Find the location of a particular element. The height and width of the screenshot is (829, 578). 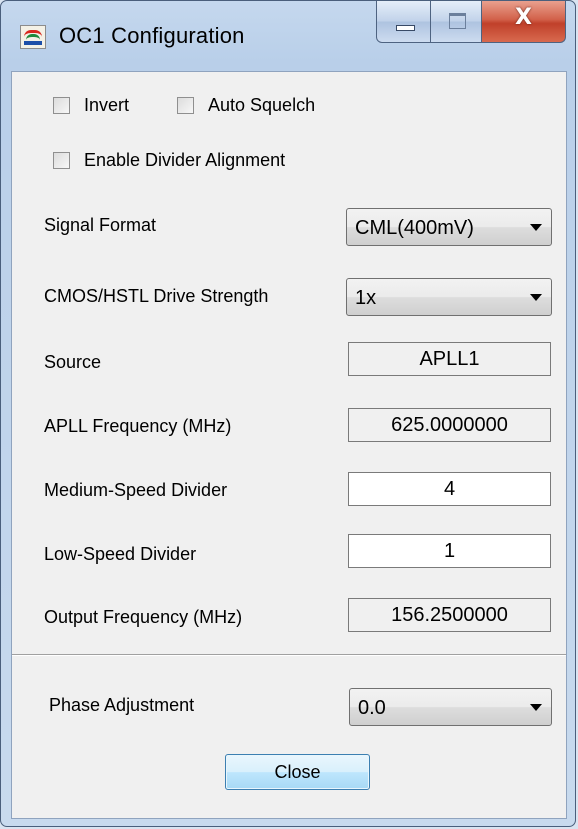

signal-format-label: Signal Format is located at coordinates (100, 225).